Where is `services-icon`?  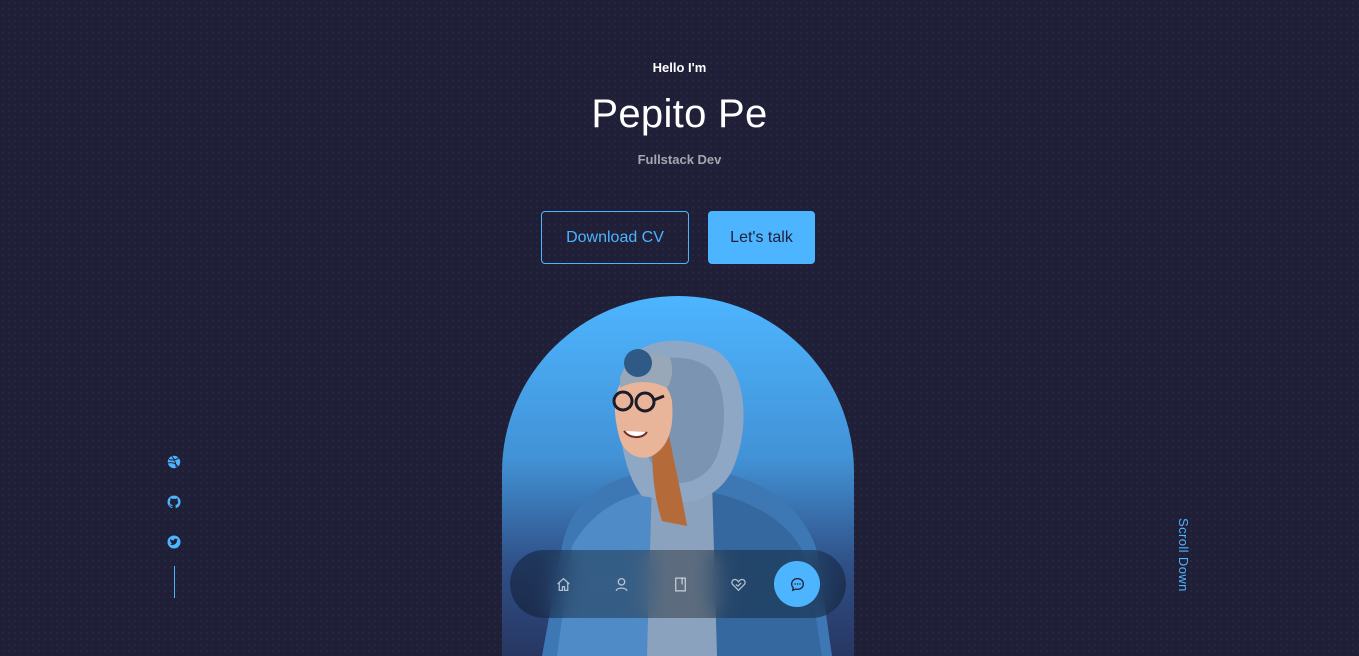
services-icon is located at coordinates (738, 584).